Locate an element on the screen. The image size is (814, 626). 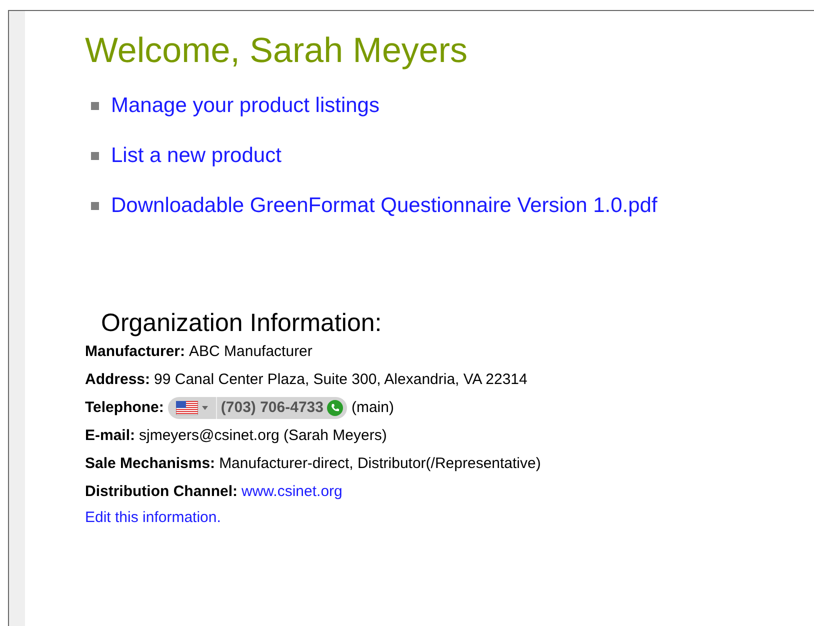
nav-link: Manage your product listings is located at coordinates (245, 106).